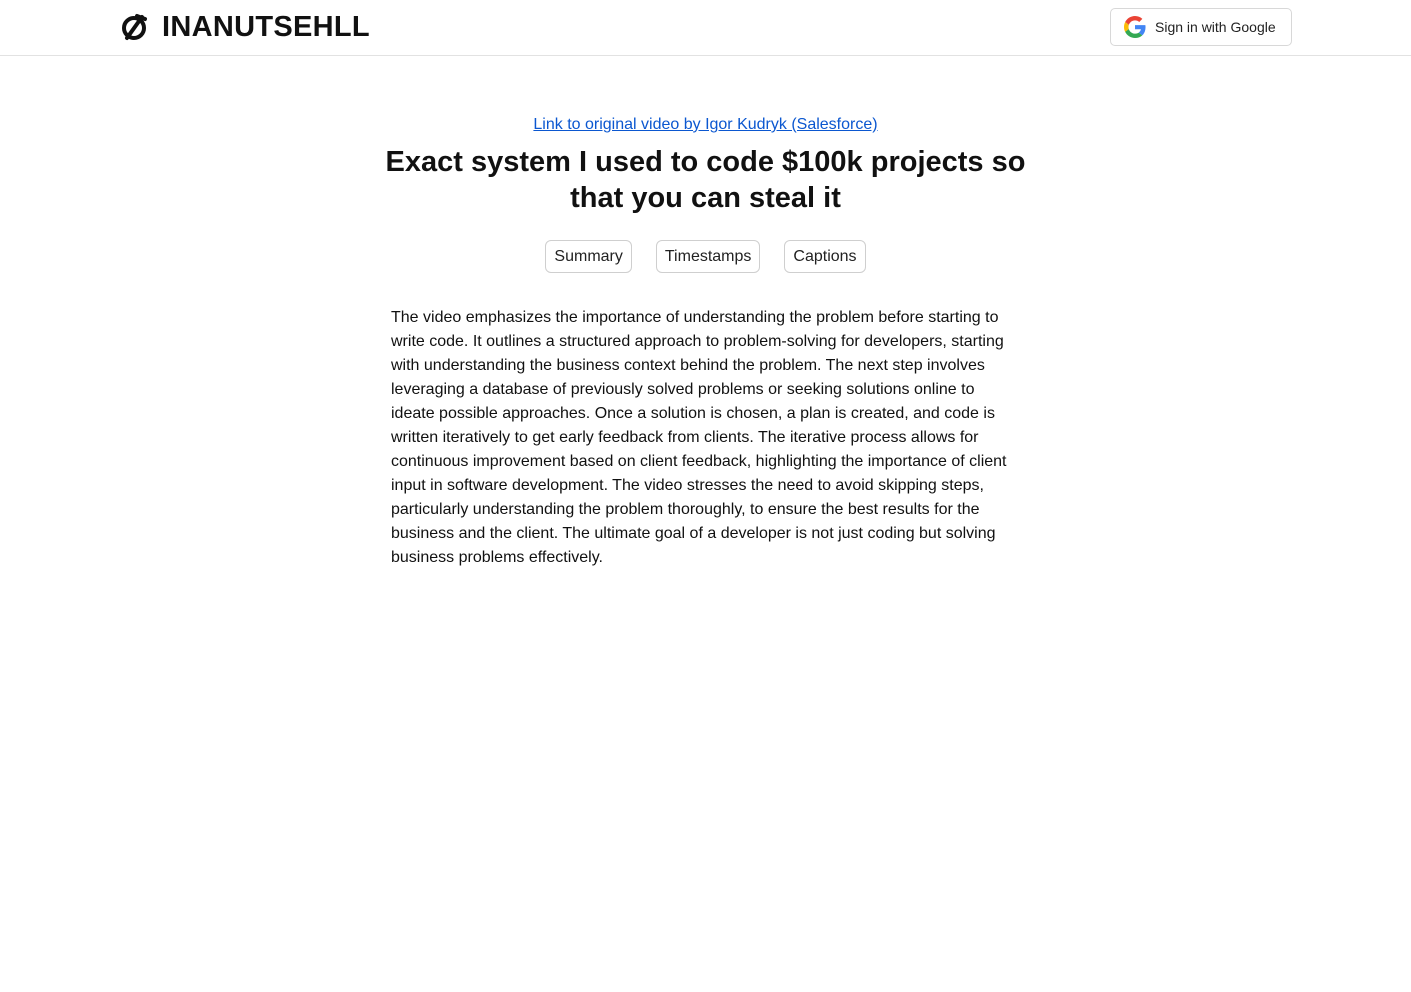 This screenshot has width=1411, height=992. I want to click on brand-home-link: INANUTSEHLL, so click(244, 27).